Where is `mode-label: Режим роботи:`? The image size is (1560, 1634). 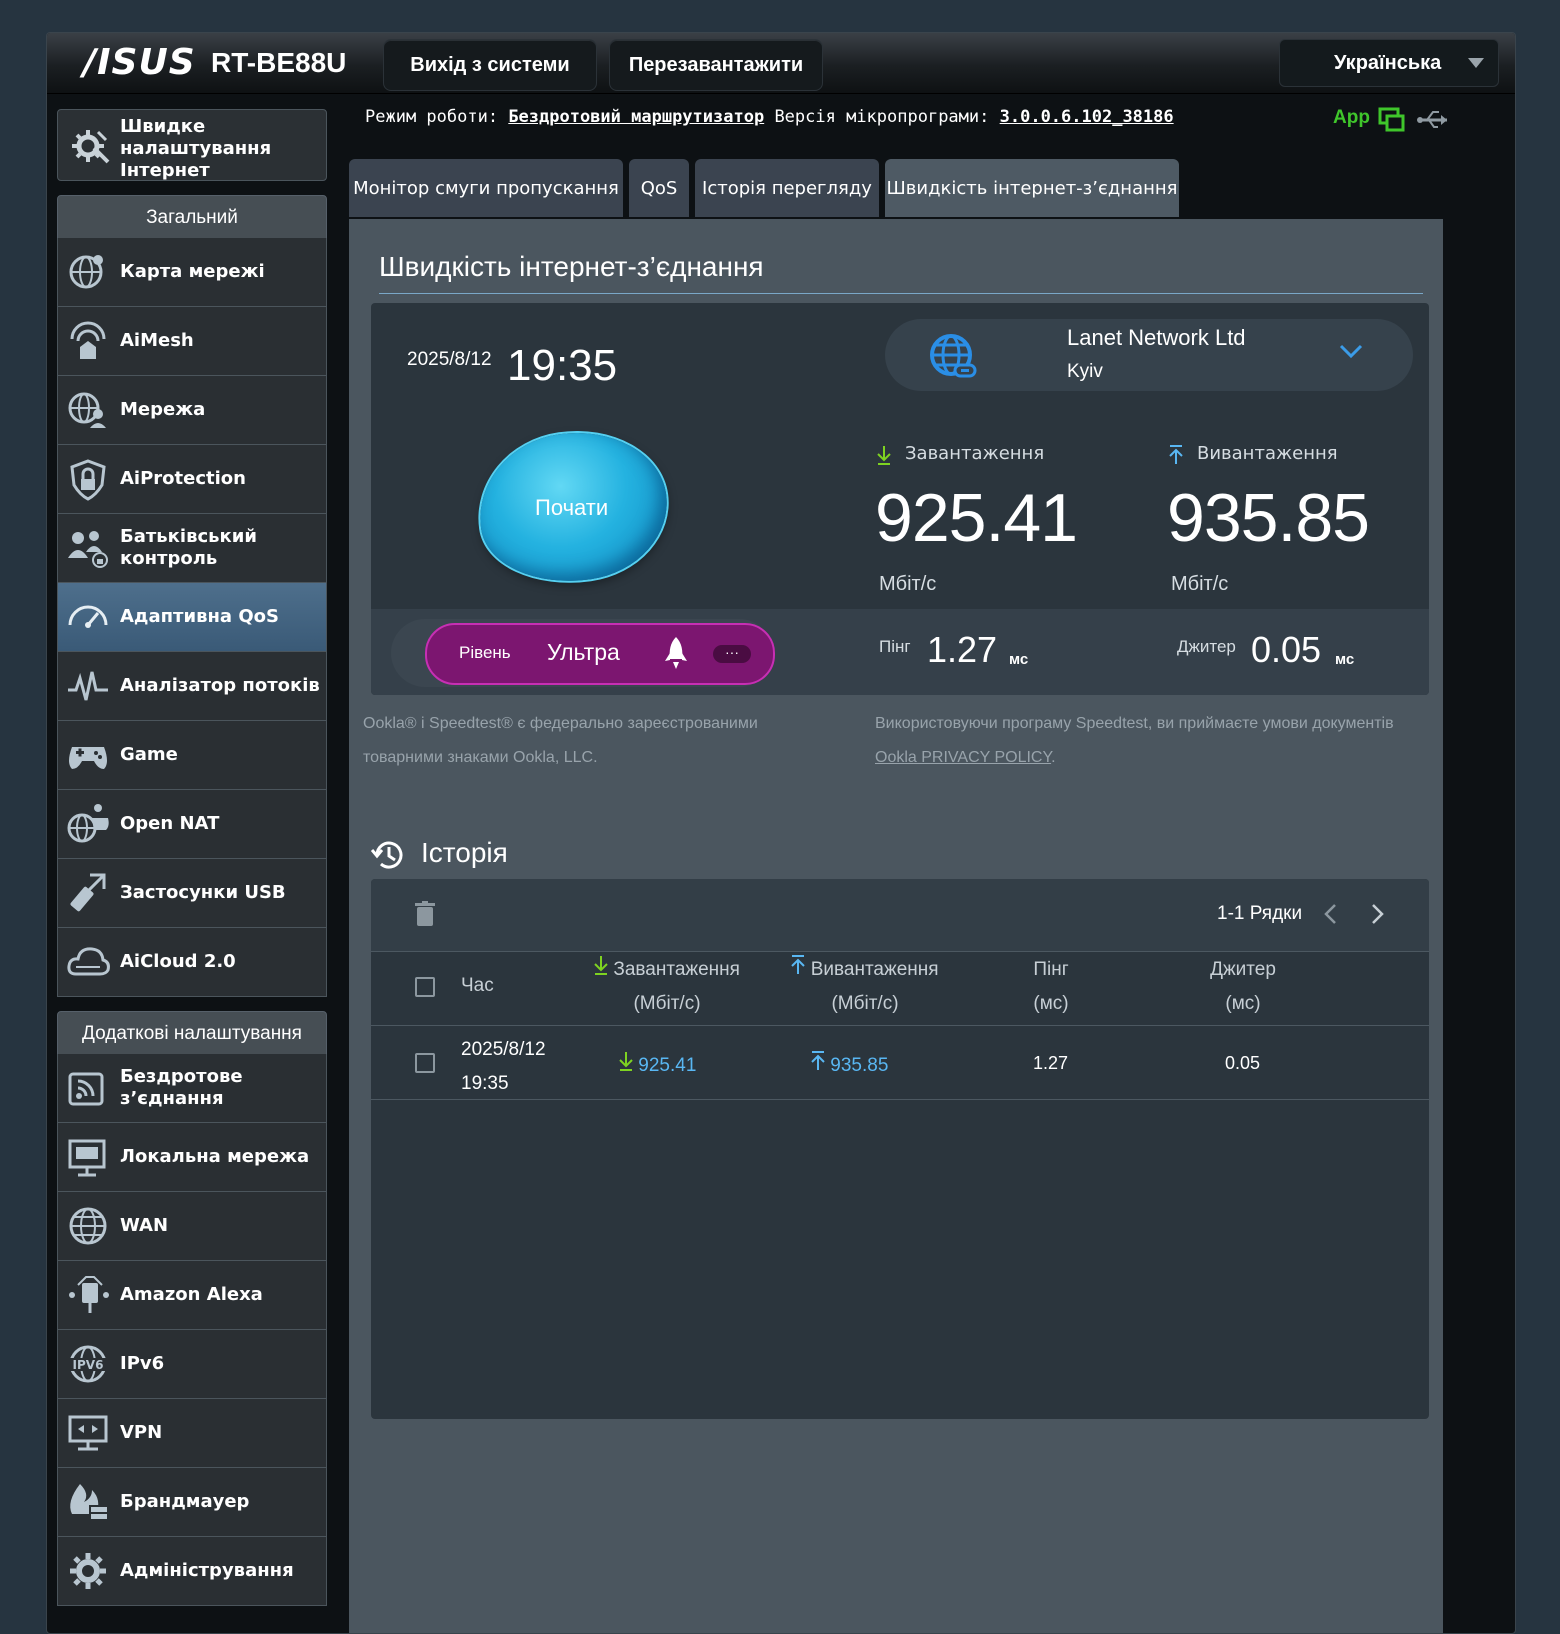 mode-label: Режим роботи: is located at coordinates (432, 117).